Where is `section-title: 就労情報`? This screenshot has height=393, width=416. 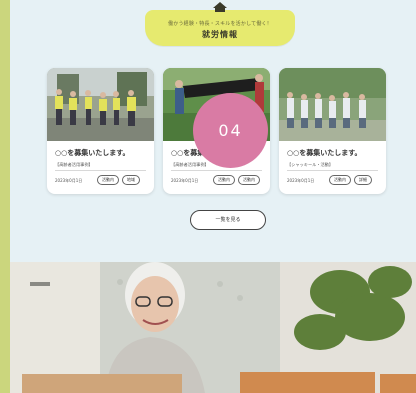
section-title: 就労情報 is located at coordinates (220, 34).